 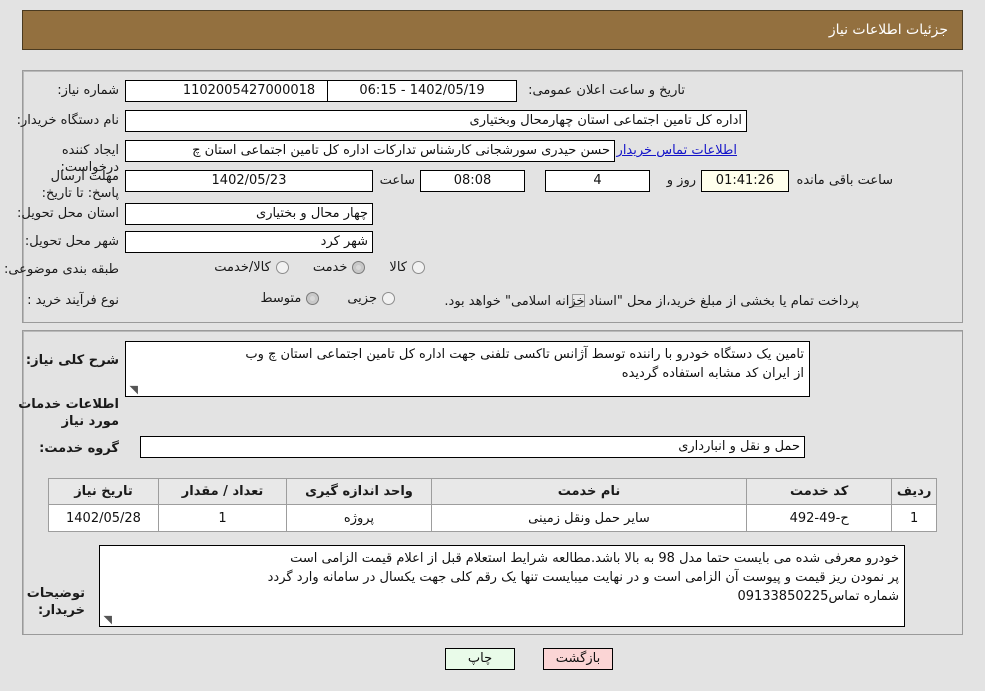 I want to click on public-announce-input: 1402/05/19 - 06:15, so click(x=422, y=91).